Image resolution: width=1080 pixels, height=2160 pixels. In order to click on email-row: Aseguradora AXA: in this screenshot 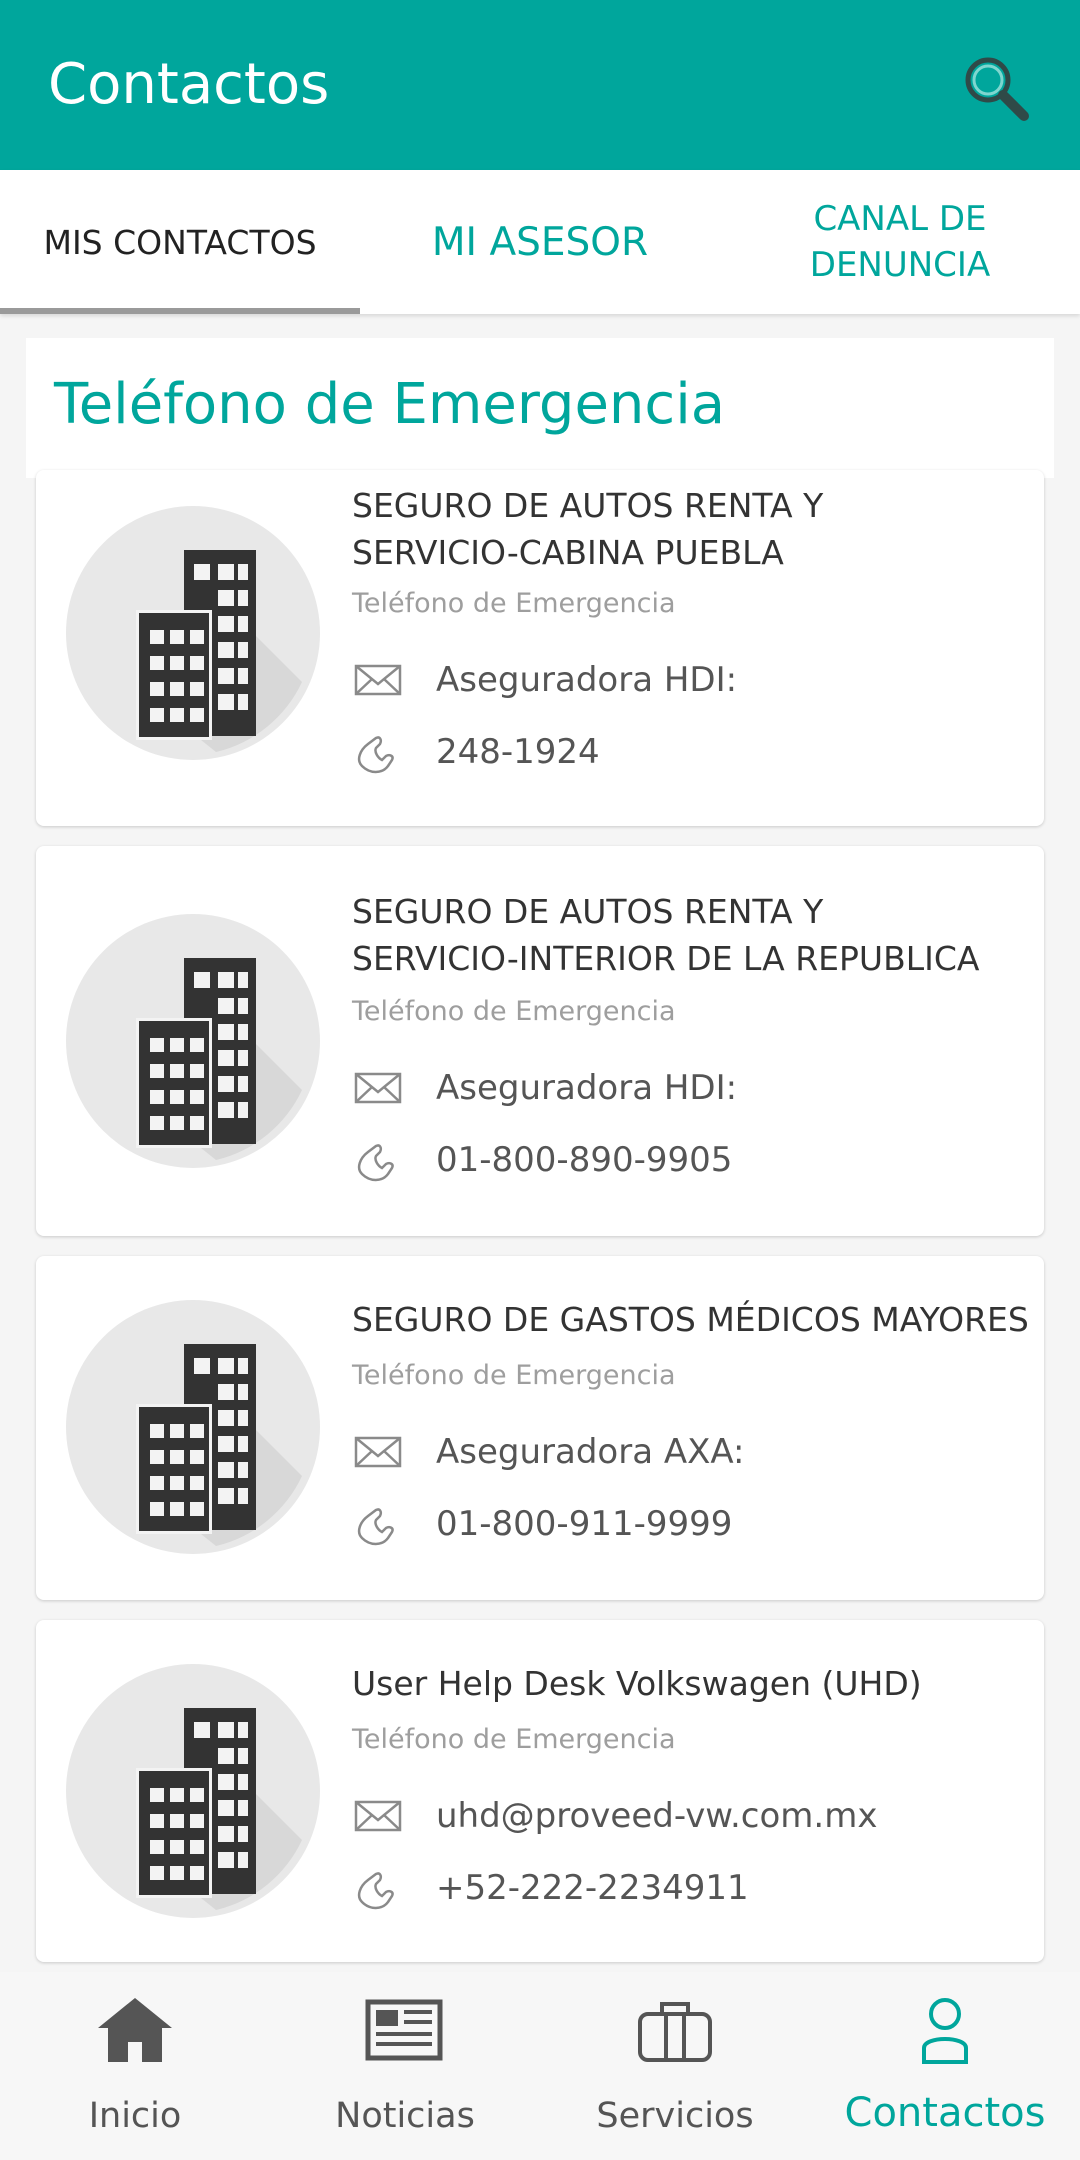, I will do `click(548, 1452)`.